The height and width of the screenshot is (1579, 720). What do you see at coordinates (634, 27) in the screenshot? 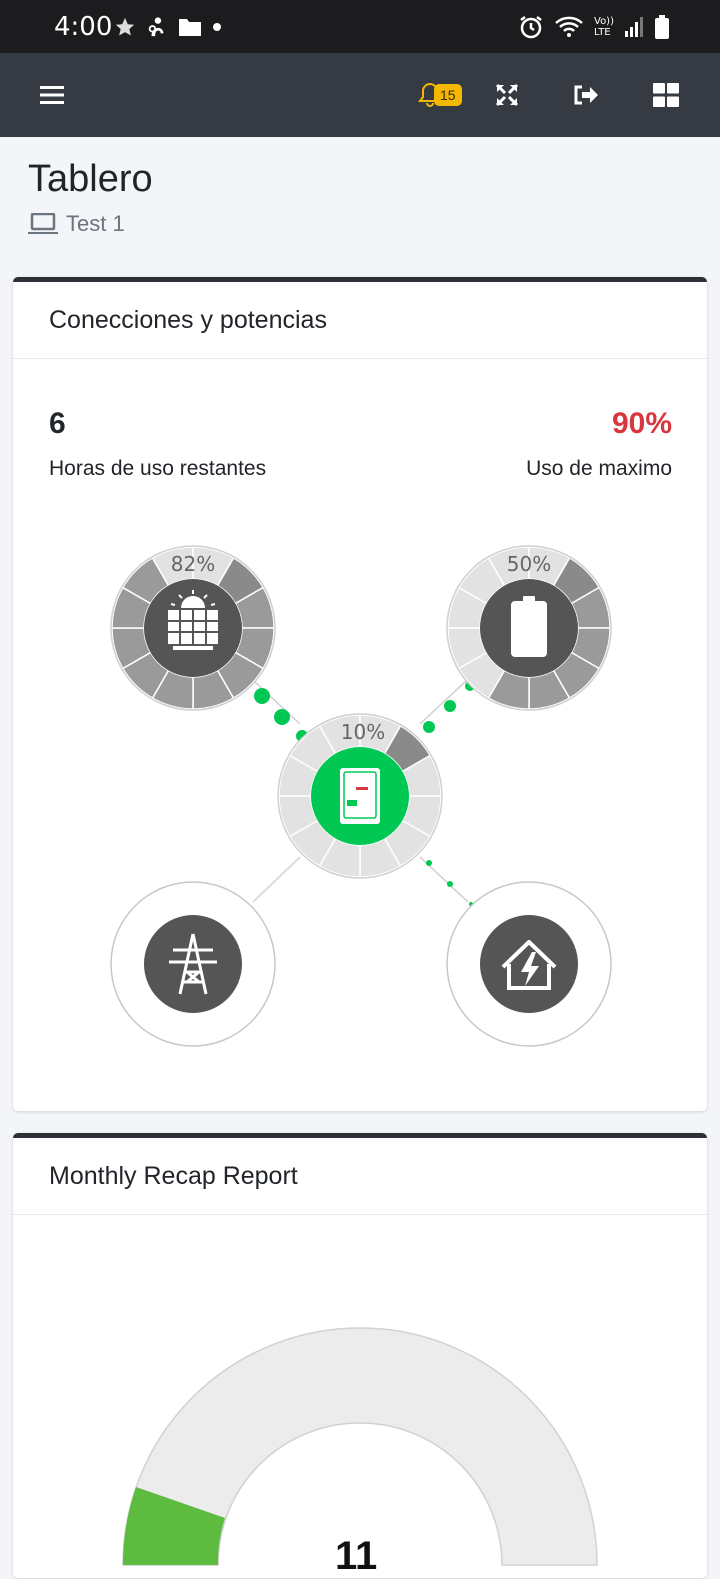
I see `signal-icon` at bounding box center [634, 27].